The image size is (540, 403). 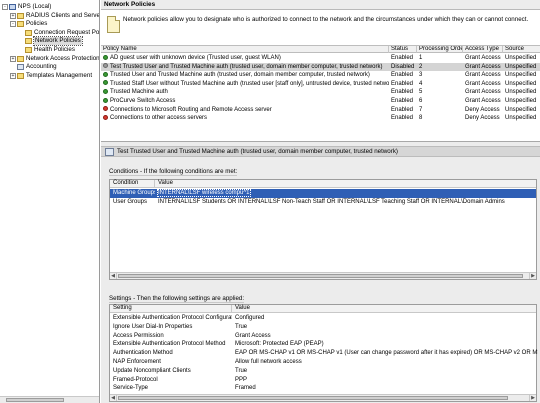 What do you see at coordinates (245, 101) in the screenshot?
I see `policy-name-cell: ProCurve Switch Access` at bounding box center [245, 101].